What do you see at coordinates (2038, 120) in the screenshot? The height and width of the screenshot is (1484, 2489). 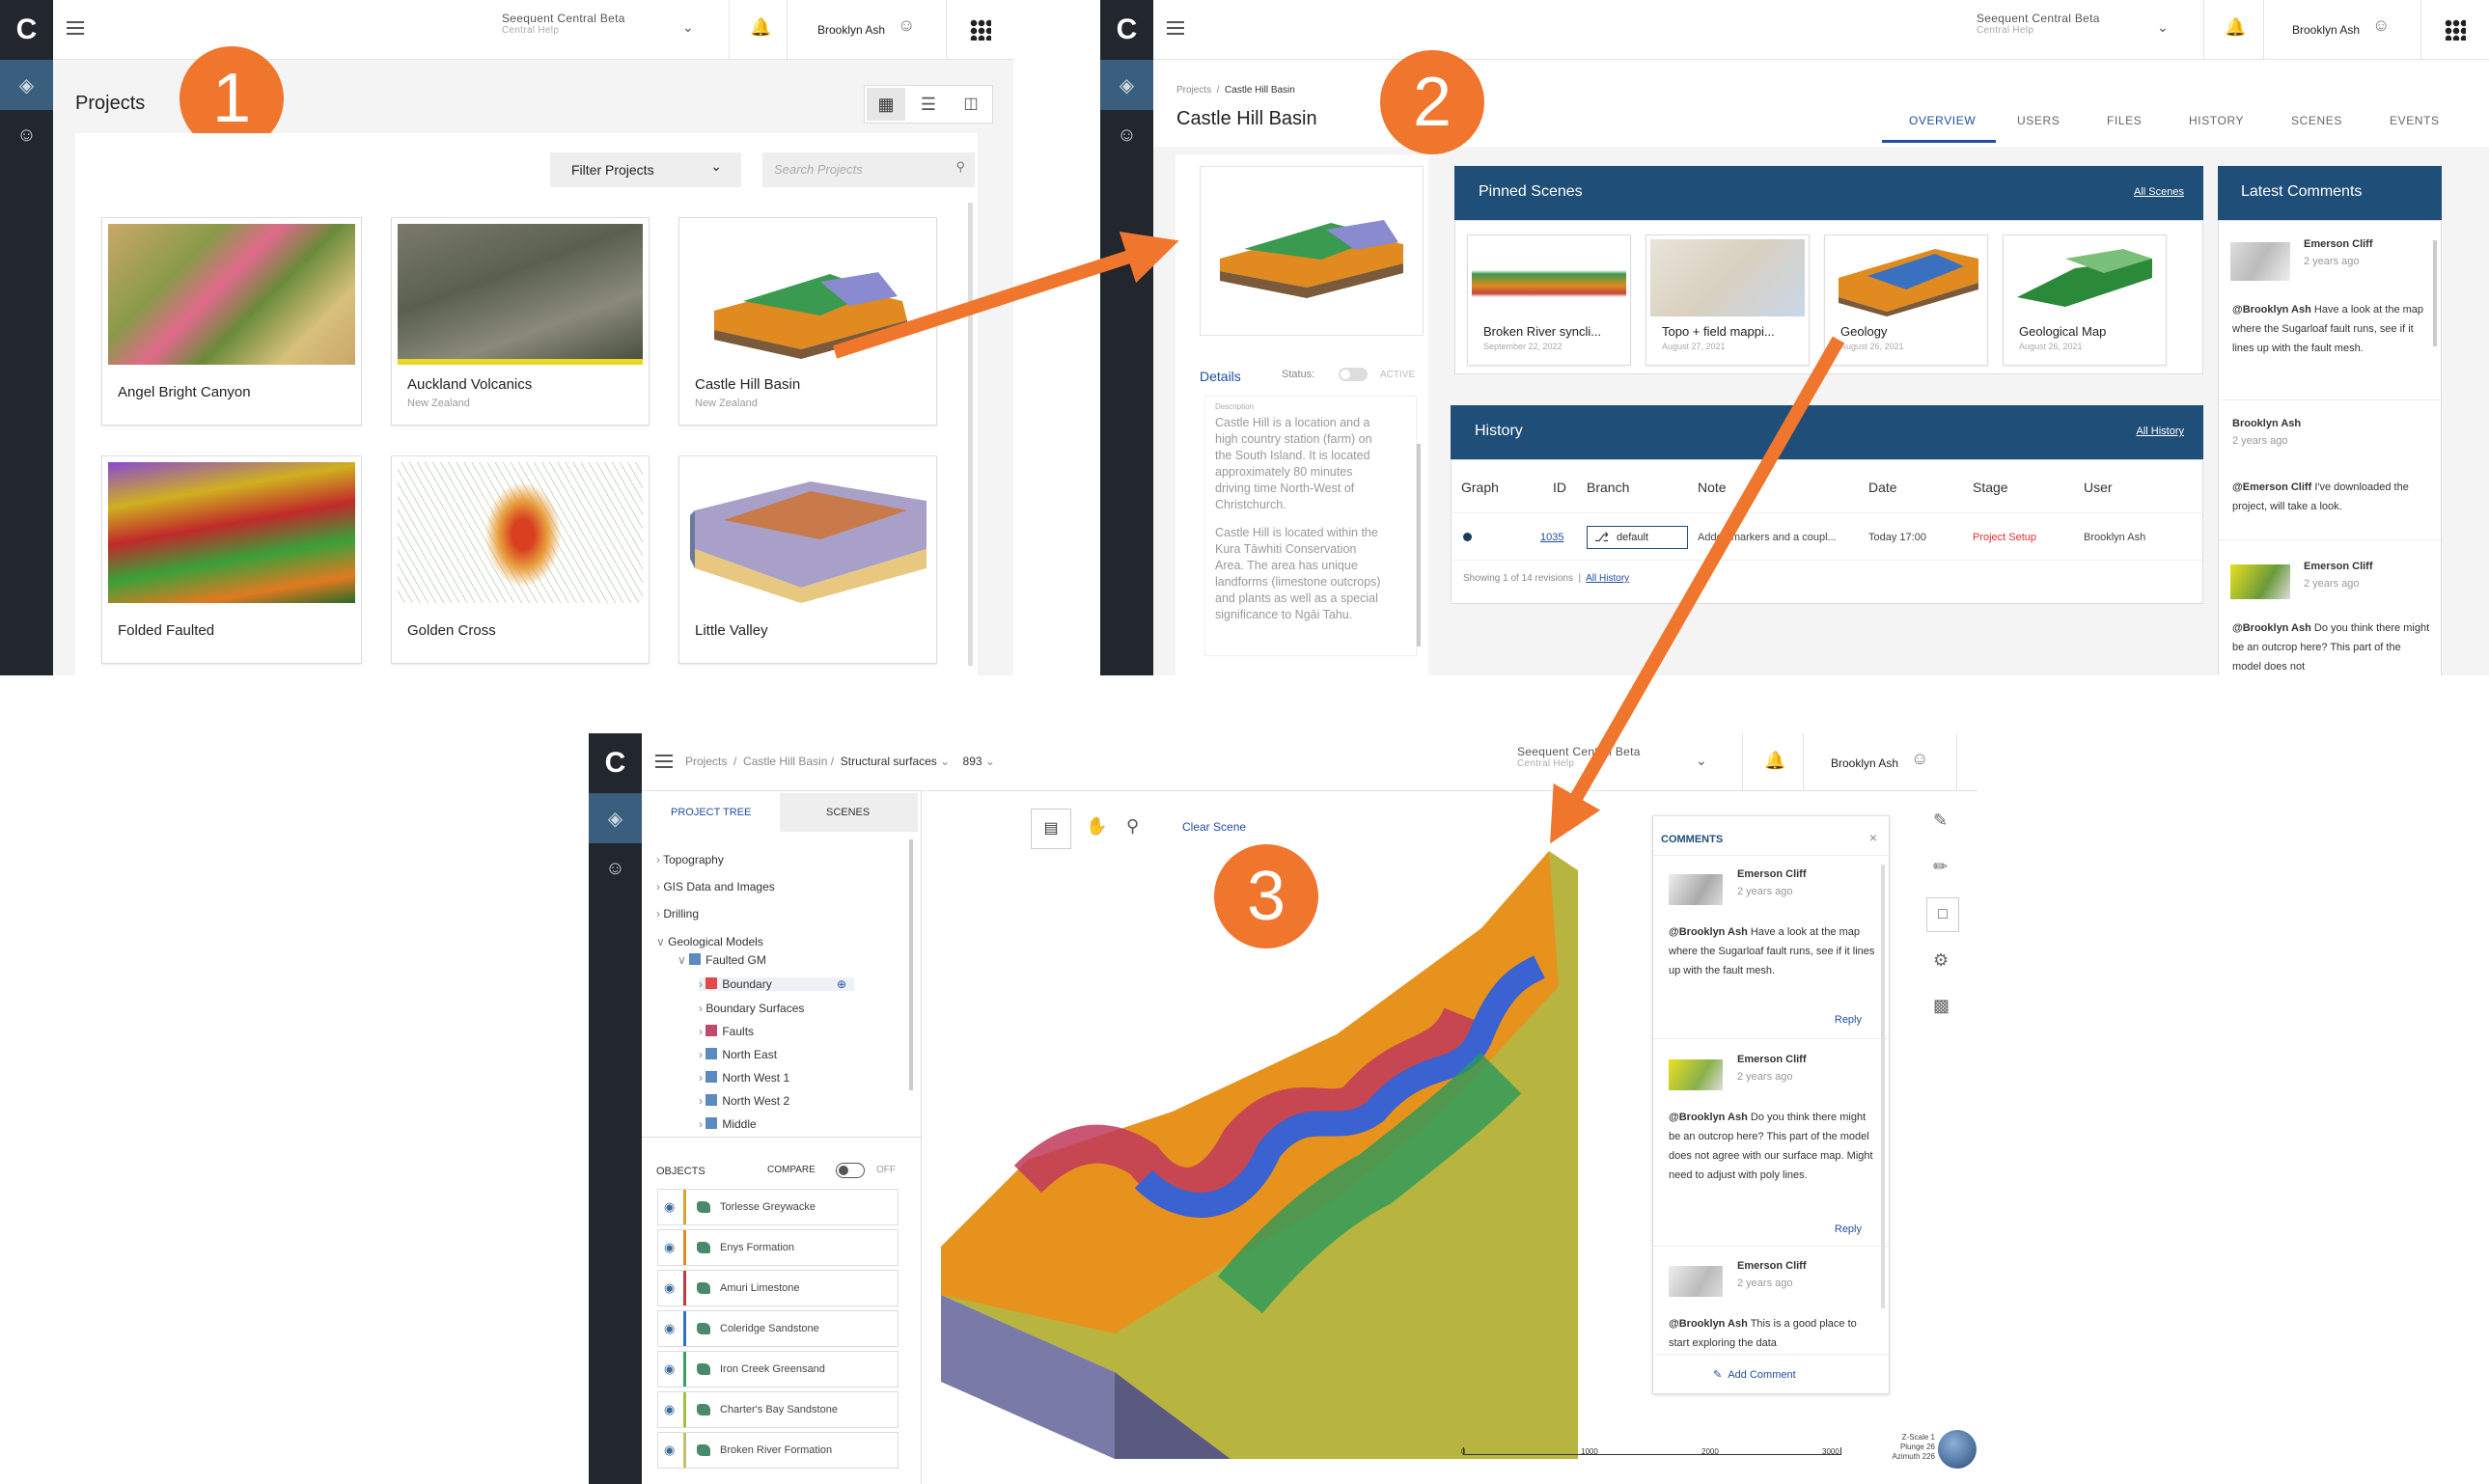 I see `tab-users: USERS` at bounding box center [2038, 120].